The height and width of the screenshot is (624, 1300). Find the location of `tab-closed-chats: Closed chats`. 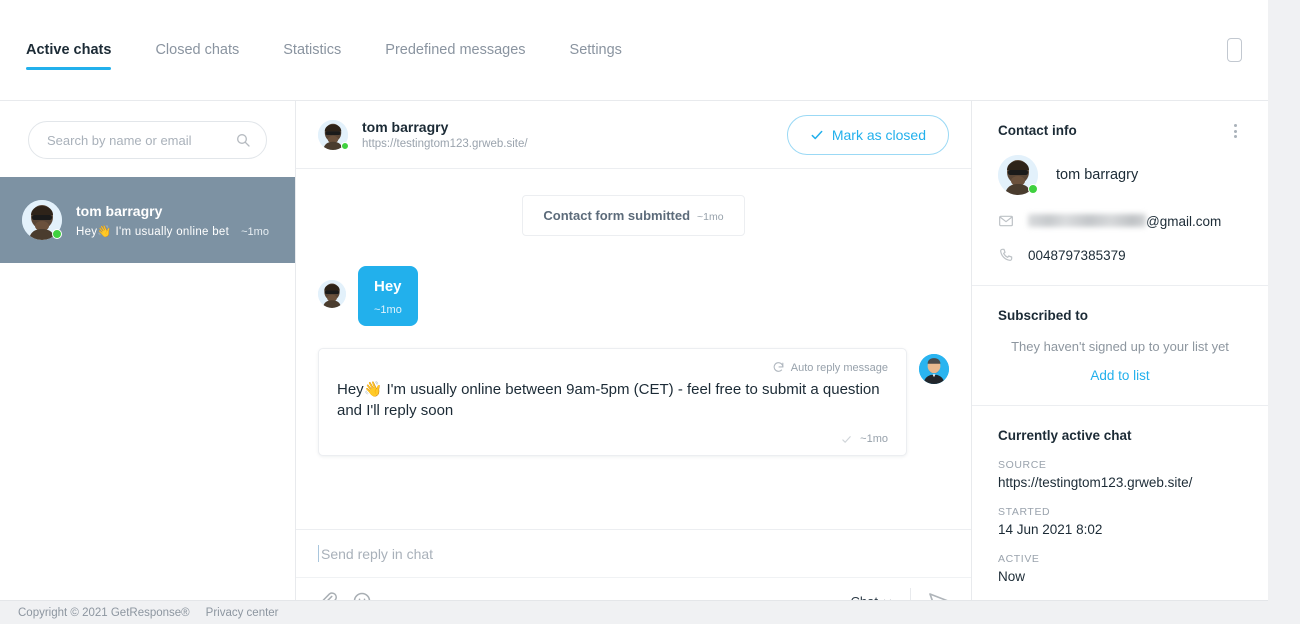

tab-closed-chats: Closed chats is located at coordinates (197, 50).